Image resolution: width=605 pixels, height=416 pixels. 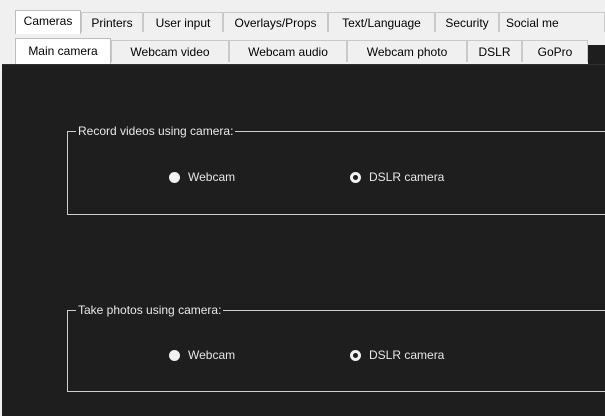 I want to click on tab-webcam-photo: Webcam photo, so click(x=407, y=51).